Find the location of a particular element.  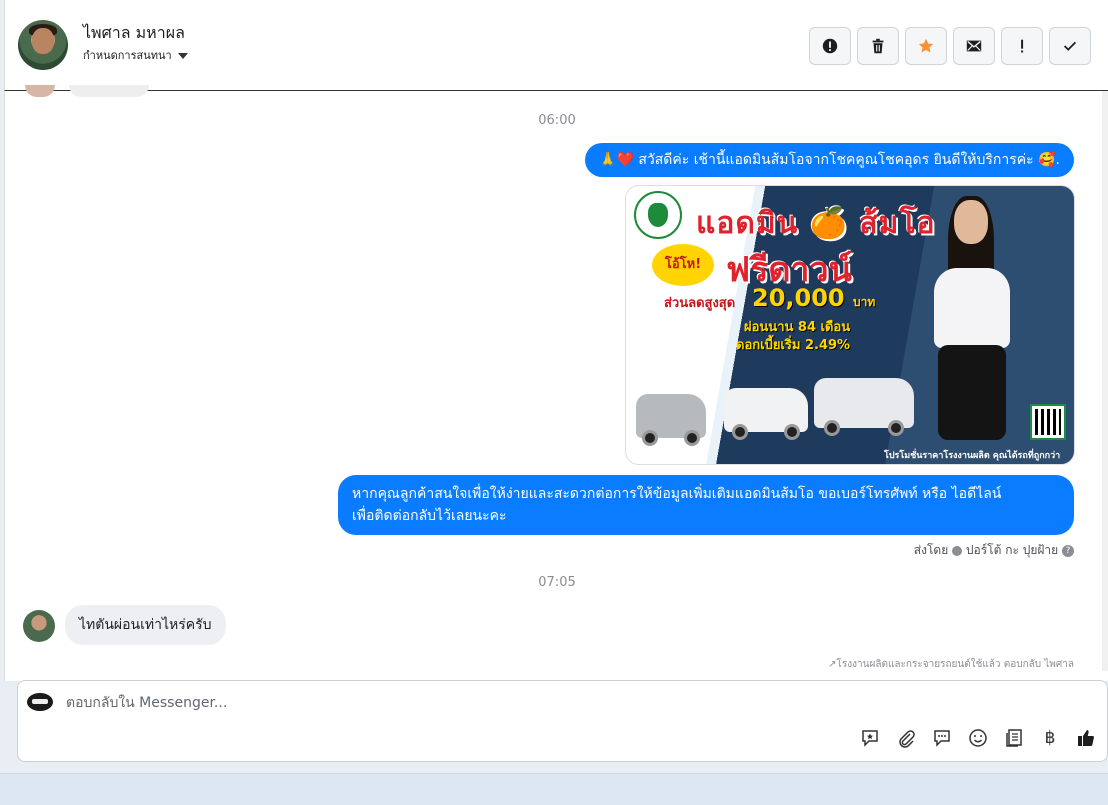

qr-code is located at coordinates (1048, 422).